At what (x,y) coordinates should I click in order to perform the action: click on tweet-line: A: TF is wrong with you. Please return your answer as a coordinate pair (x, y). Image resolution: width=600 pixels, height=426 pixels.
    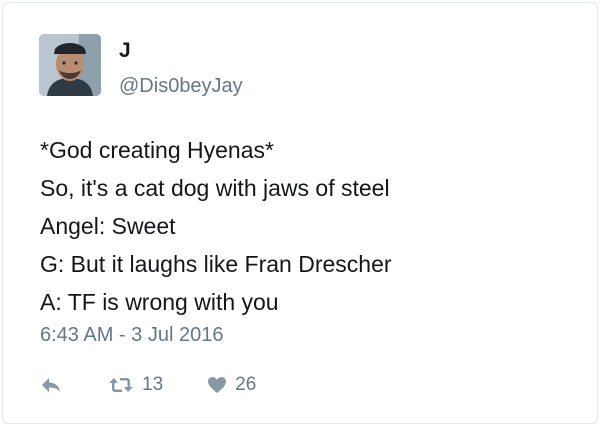
    Looking at the image, I should click on (159, 302).